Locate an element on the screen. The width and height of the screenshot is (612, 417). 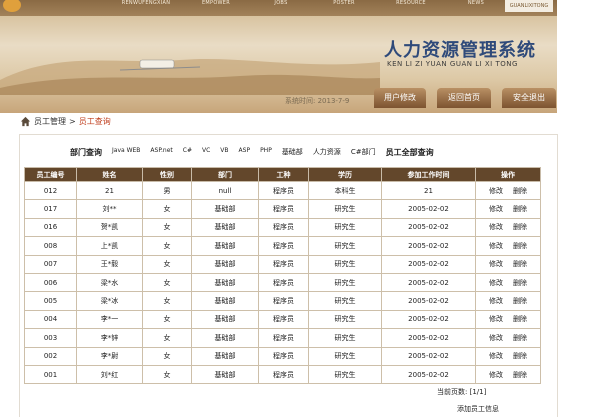
table-cell: 007 is located at coordinates (50, 264).